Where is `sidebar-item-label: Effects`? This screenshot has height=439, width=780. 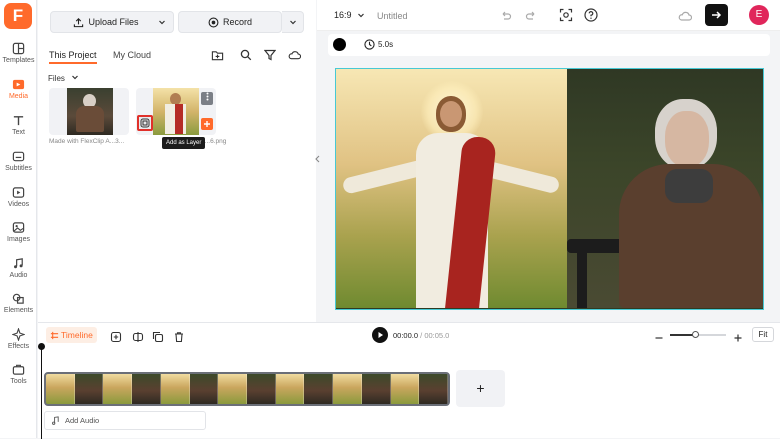
sidebar-item-label: Effects is located at coordinates (18, 346).